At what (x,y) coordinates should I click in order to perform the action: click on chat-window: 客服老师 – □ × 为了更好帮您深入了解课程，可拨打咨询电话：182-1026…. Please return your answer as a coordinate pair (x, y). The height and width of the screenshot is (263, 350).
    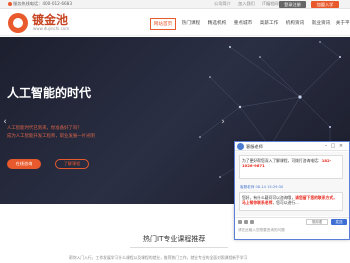
    Looking at the image, I should click on (292, 190).